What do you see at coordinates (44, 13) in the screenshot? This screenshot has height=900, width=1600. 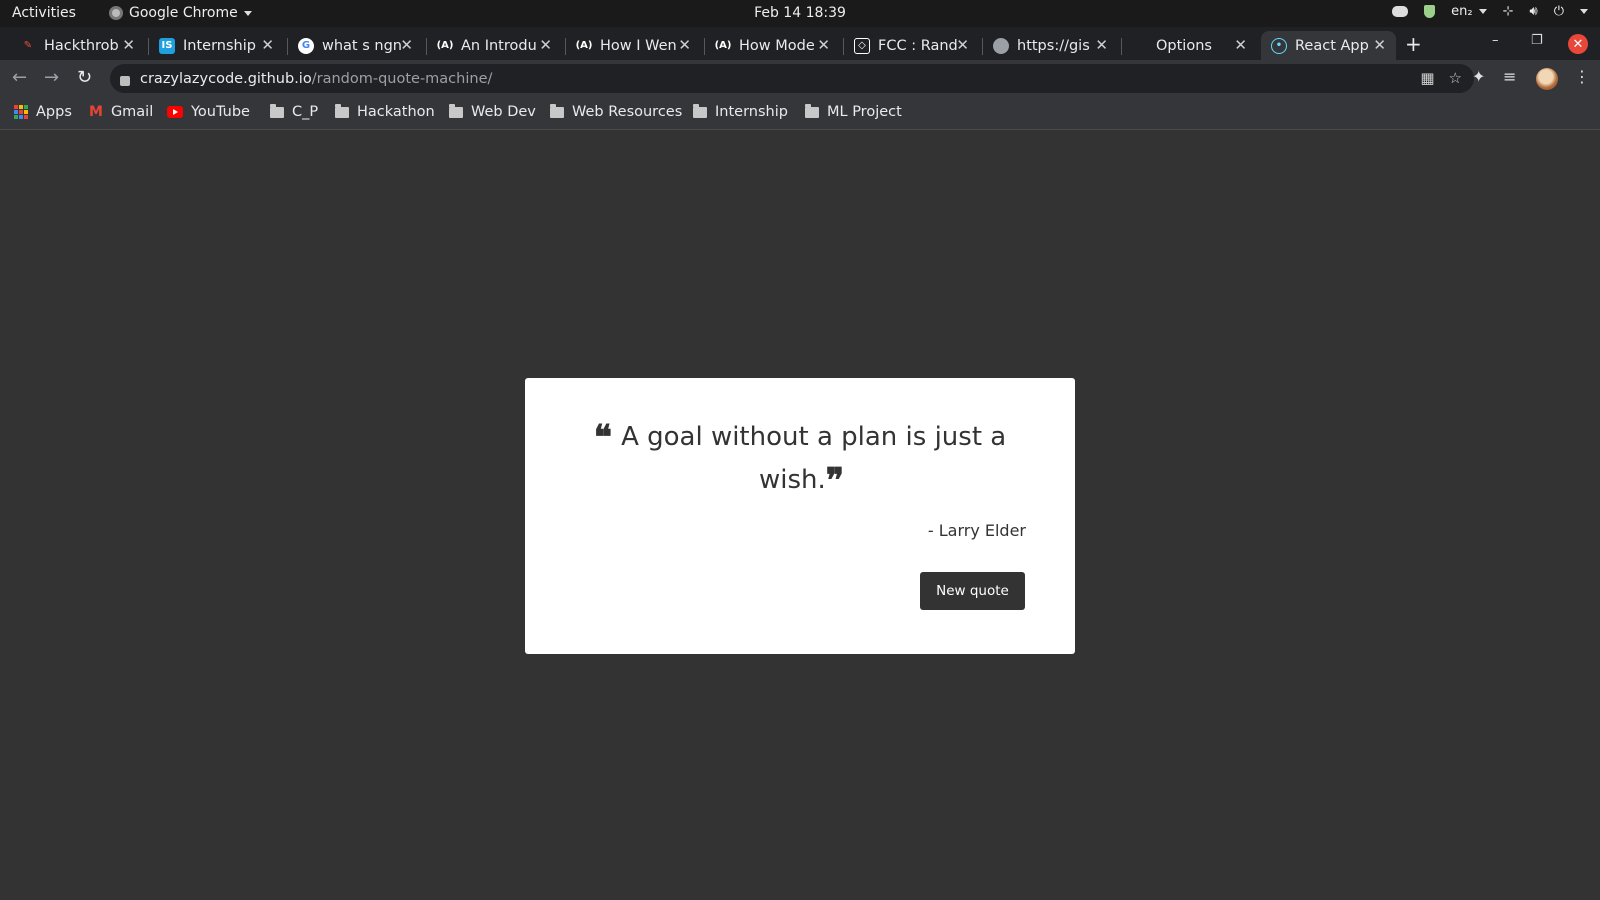 I see `activities-button: Activities` at bounding box center [44, 13].